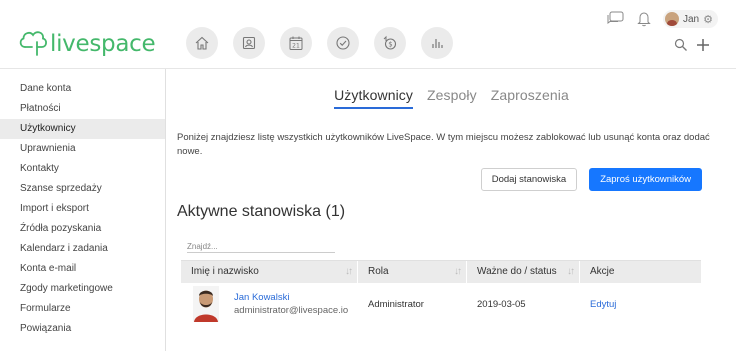 The height and width of the screenshot is (351, 736). I want to click on nav-calendar-button: 21, so click(296, 43).